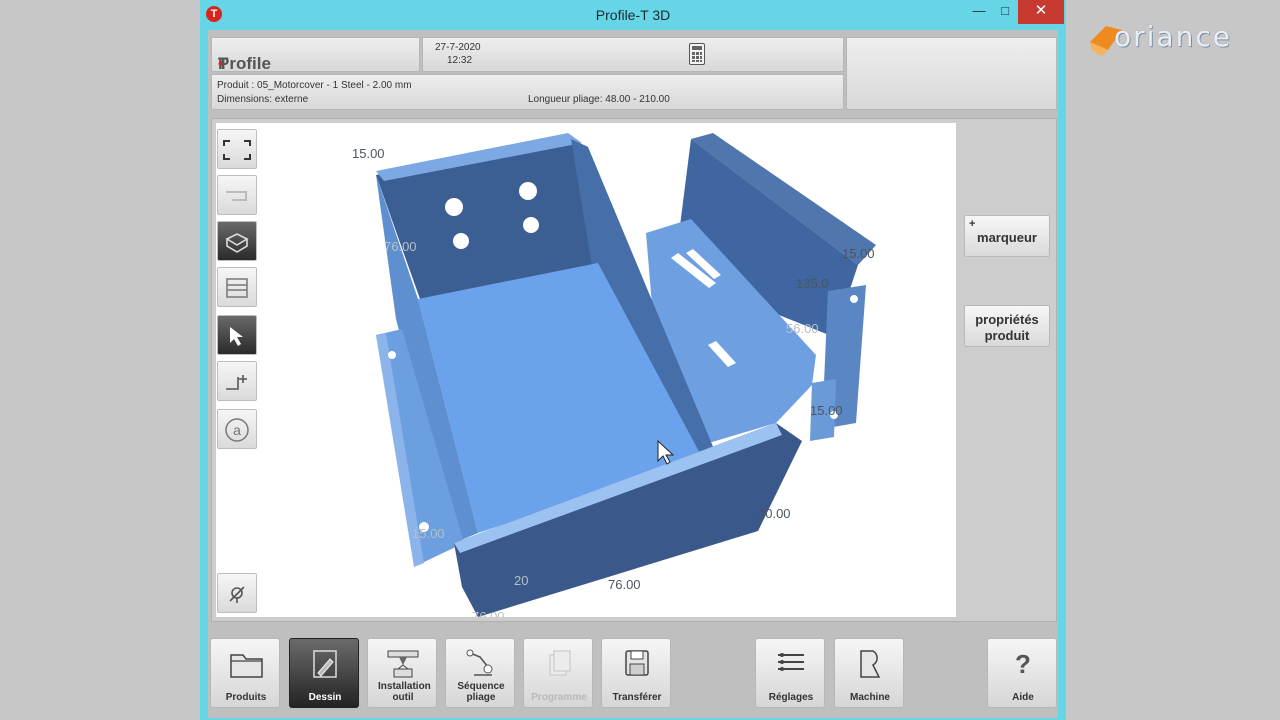 The height and width of the screenshot is (720, 1280). What do you see at coordinates (263, 99) in the screenshot?
I see `dimensions-mode: Dimensions: externe` at bounding box center [263, 99].